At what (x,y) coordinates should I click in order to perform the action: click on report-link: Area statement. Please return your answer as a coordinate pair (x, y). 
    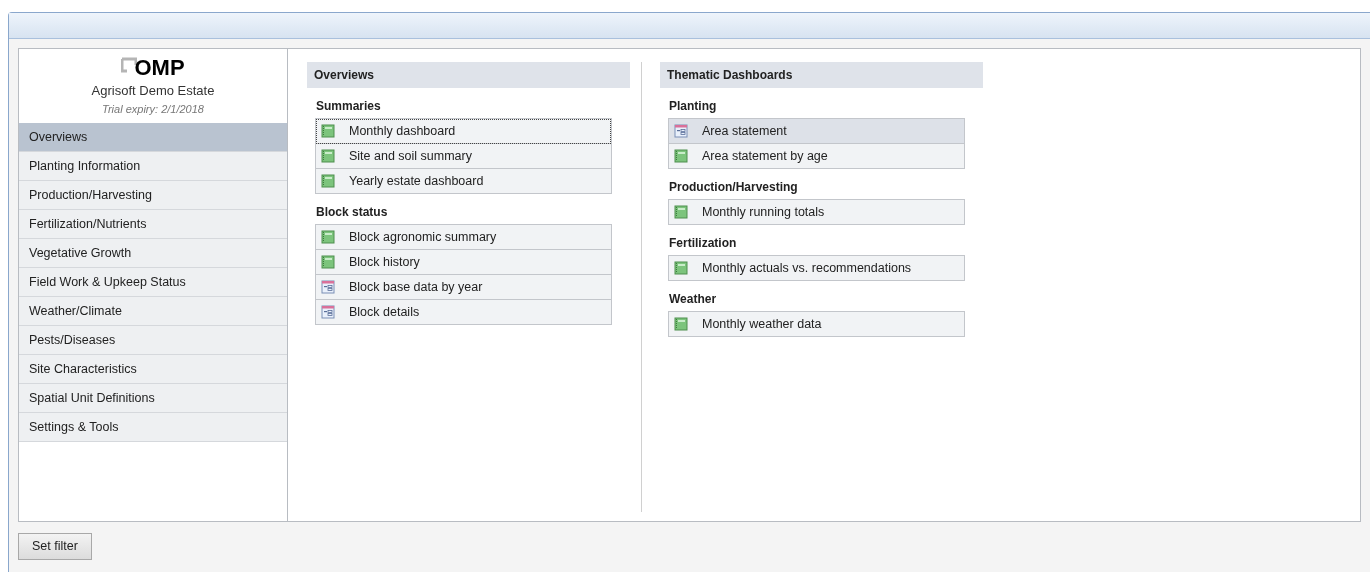
    Looking at the image, I should click on (816, 131).